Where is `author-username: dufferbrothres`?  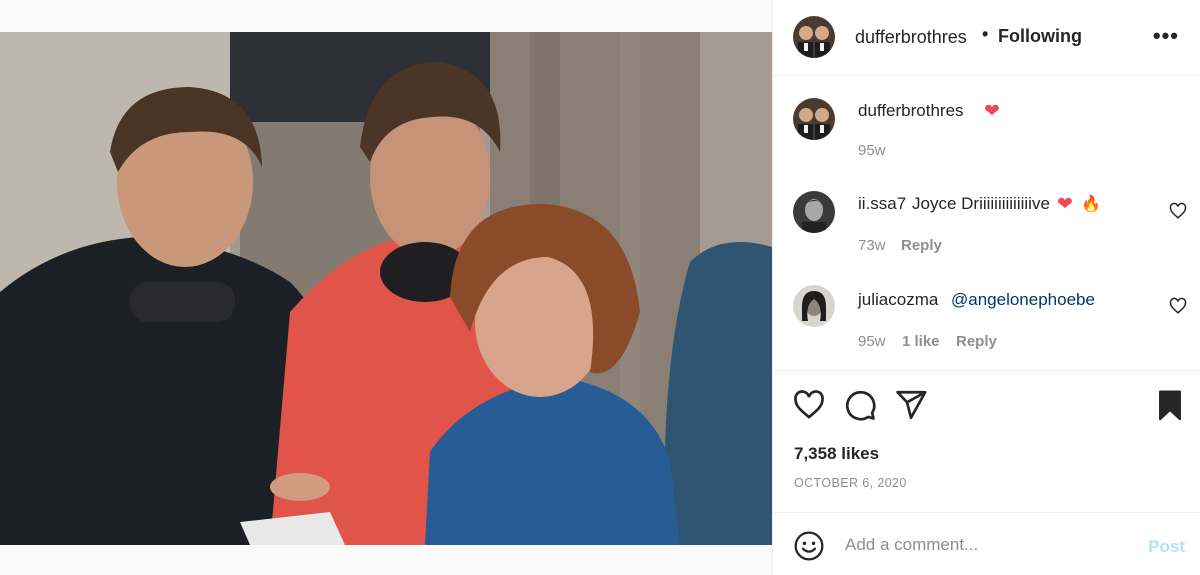 author-username: dufferbrothres is located at coordinates (911, 37).